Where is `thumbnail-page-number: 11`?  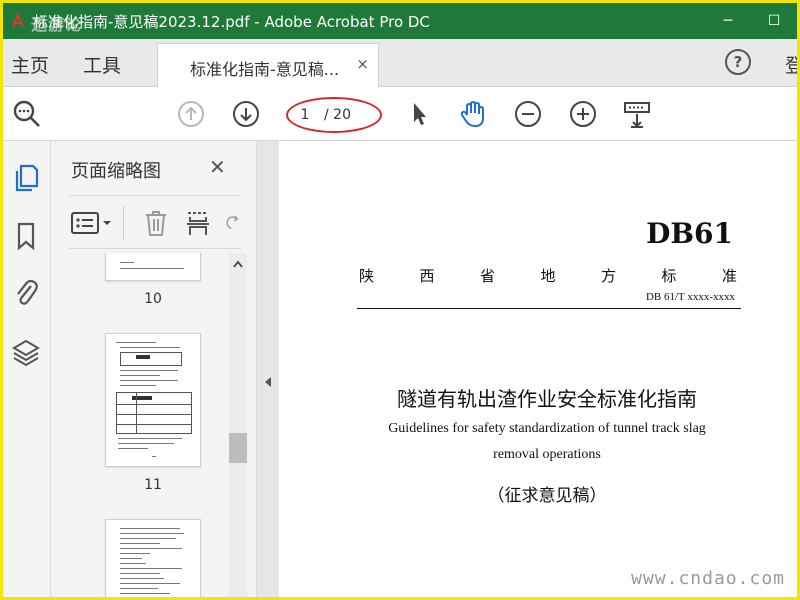
thumbnail-page-number: 11 is located at coordinates (153, 485).